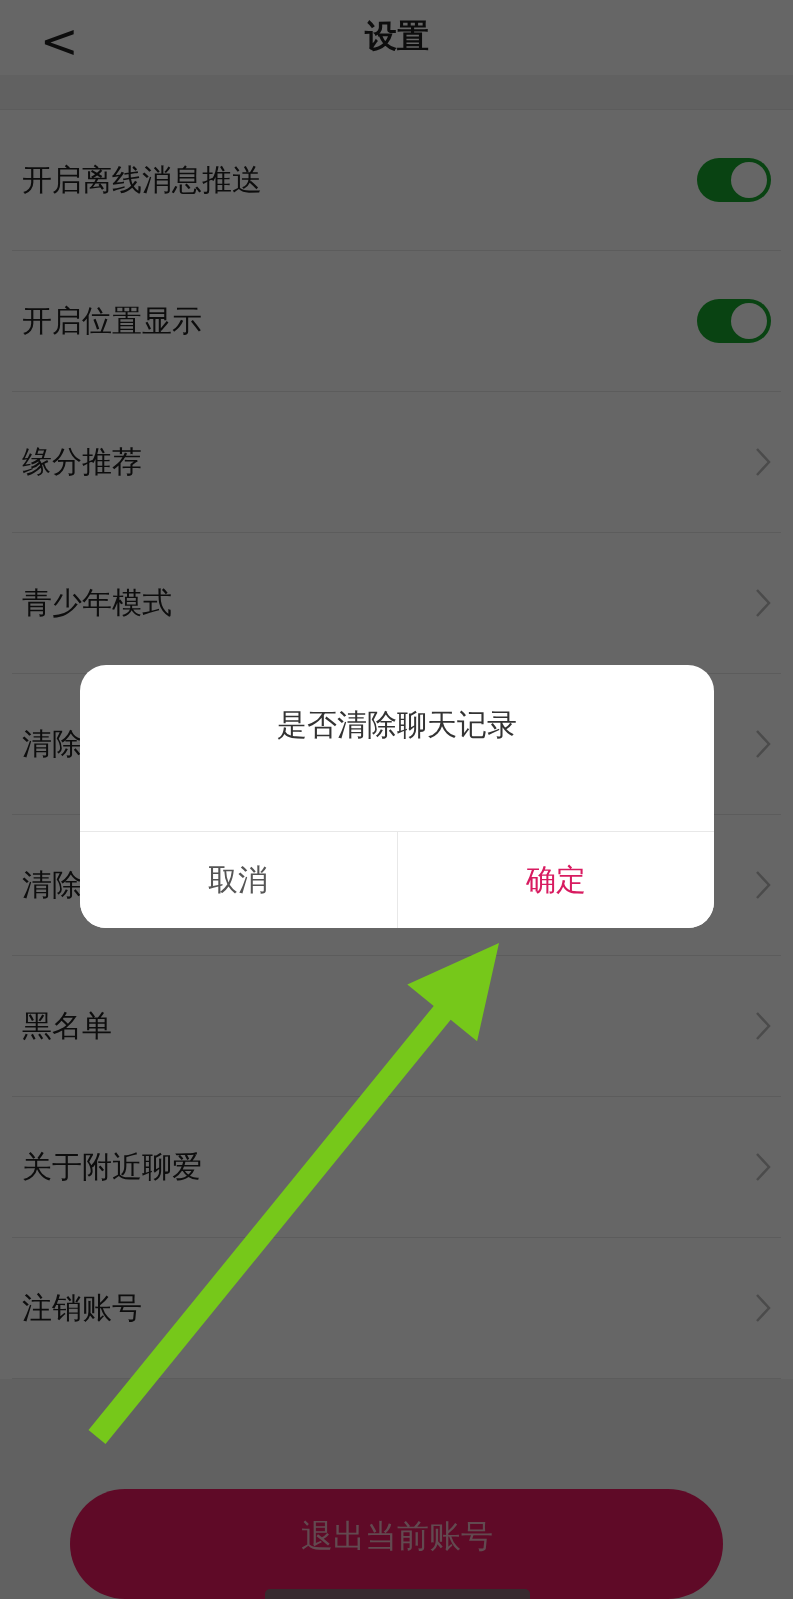 This screenshot has width=793, height=1599. I want to click on row-label: 开启离线消息推送, so click(142, 179).